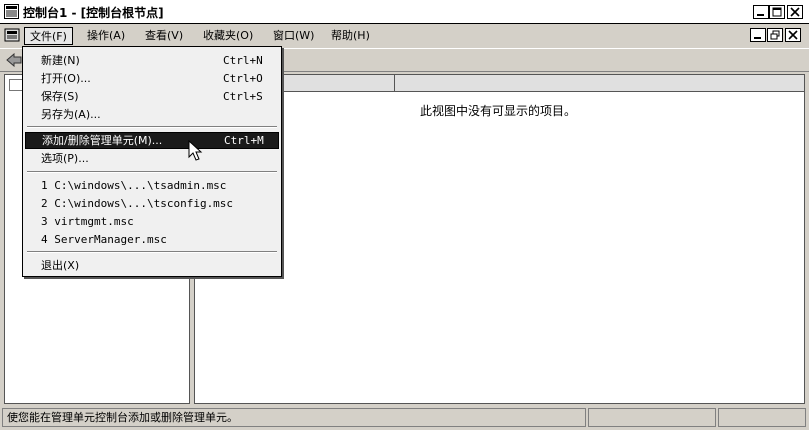 The width and height of the screenshot is (809, 430). What do you see at coordinates (758, 35) in the screenshot?
I see `mdi-minimize-button` at bounding box center [758, 35].